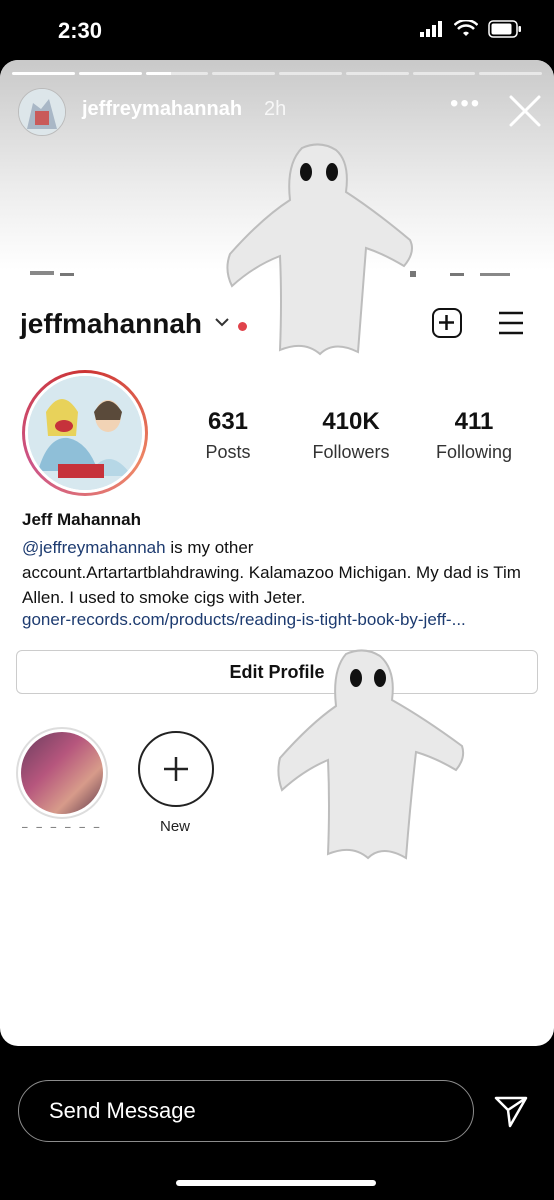  I want to click on story-avatar, so click(42, 112).